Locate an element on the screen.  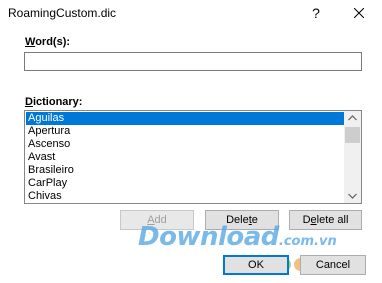
watermark-domain: .com.vn is located at coordinates (307, 241).